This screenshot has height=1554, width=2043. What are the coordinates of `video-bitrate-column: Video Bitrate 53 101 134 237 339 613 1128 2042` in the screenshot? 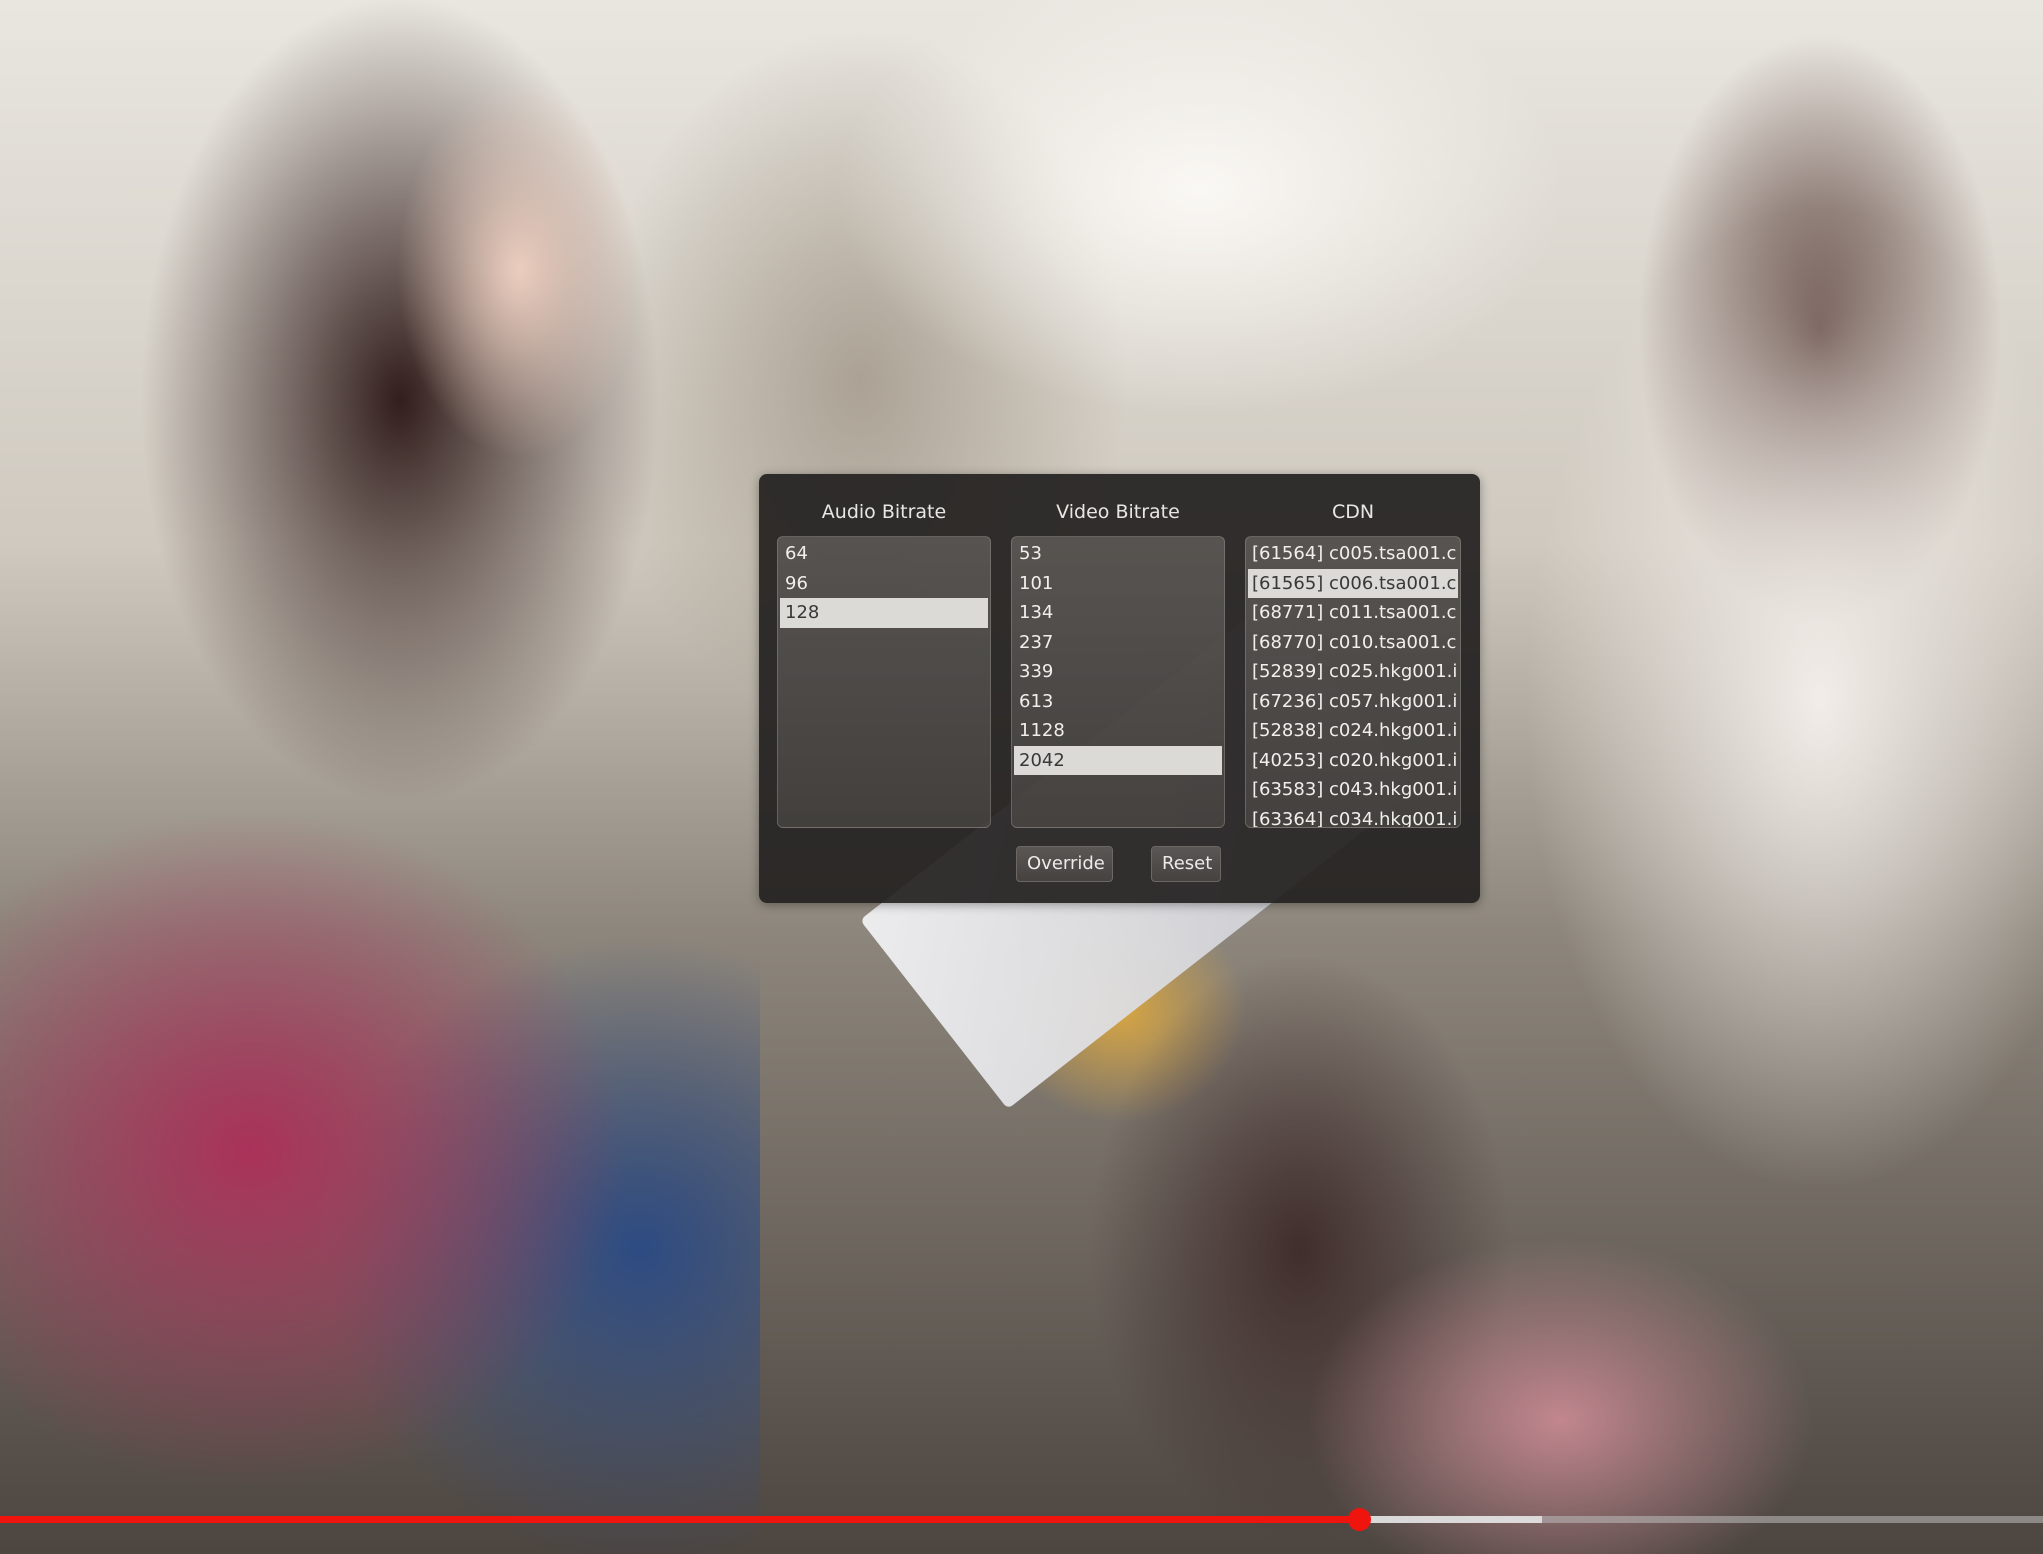 It's located at (1118, 663).